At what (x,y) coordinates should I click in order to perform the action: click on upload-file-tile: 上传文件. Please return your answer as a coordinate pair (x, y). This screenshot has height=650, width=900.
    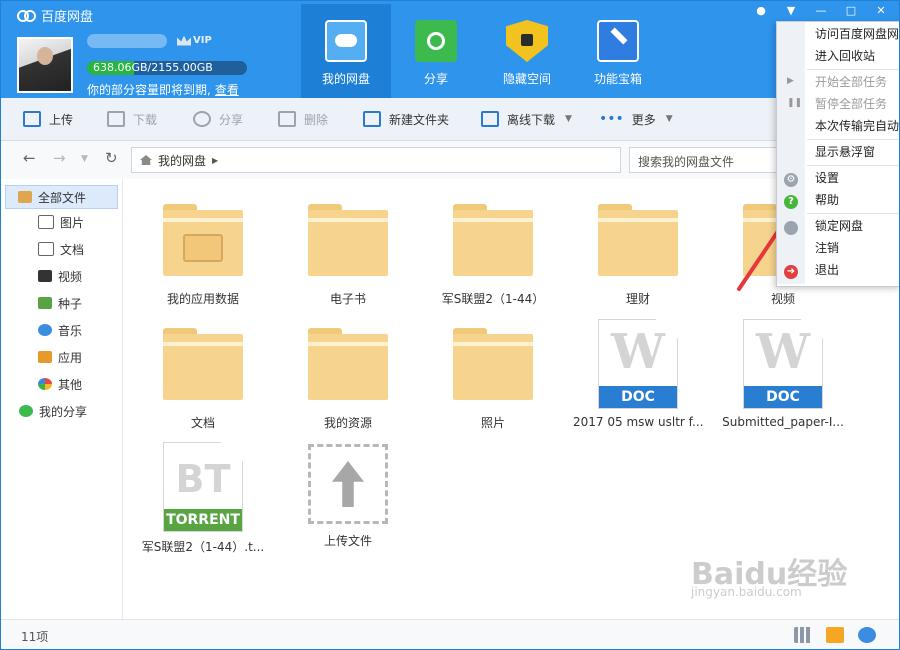
    Looking at the image, I should click on (348, 496).